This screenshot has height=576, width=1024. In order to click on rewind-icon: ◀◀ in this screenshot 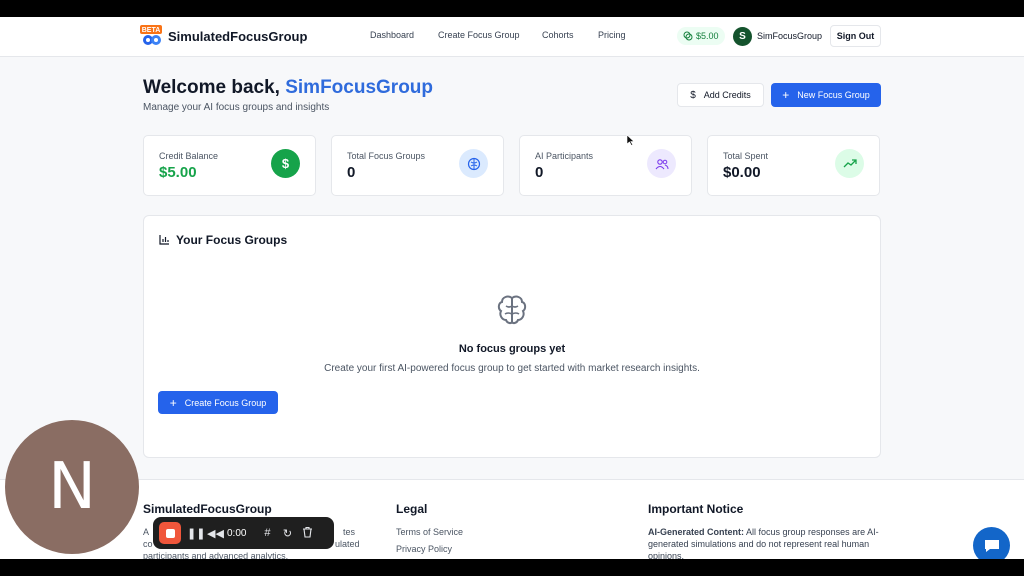, I will do `click(215, 533)`.